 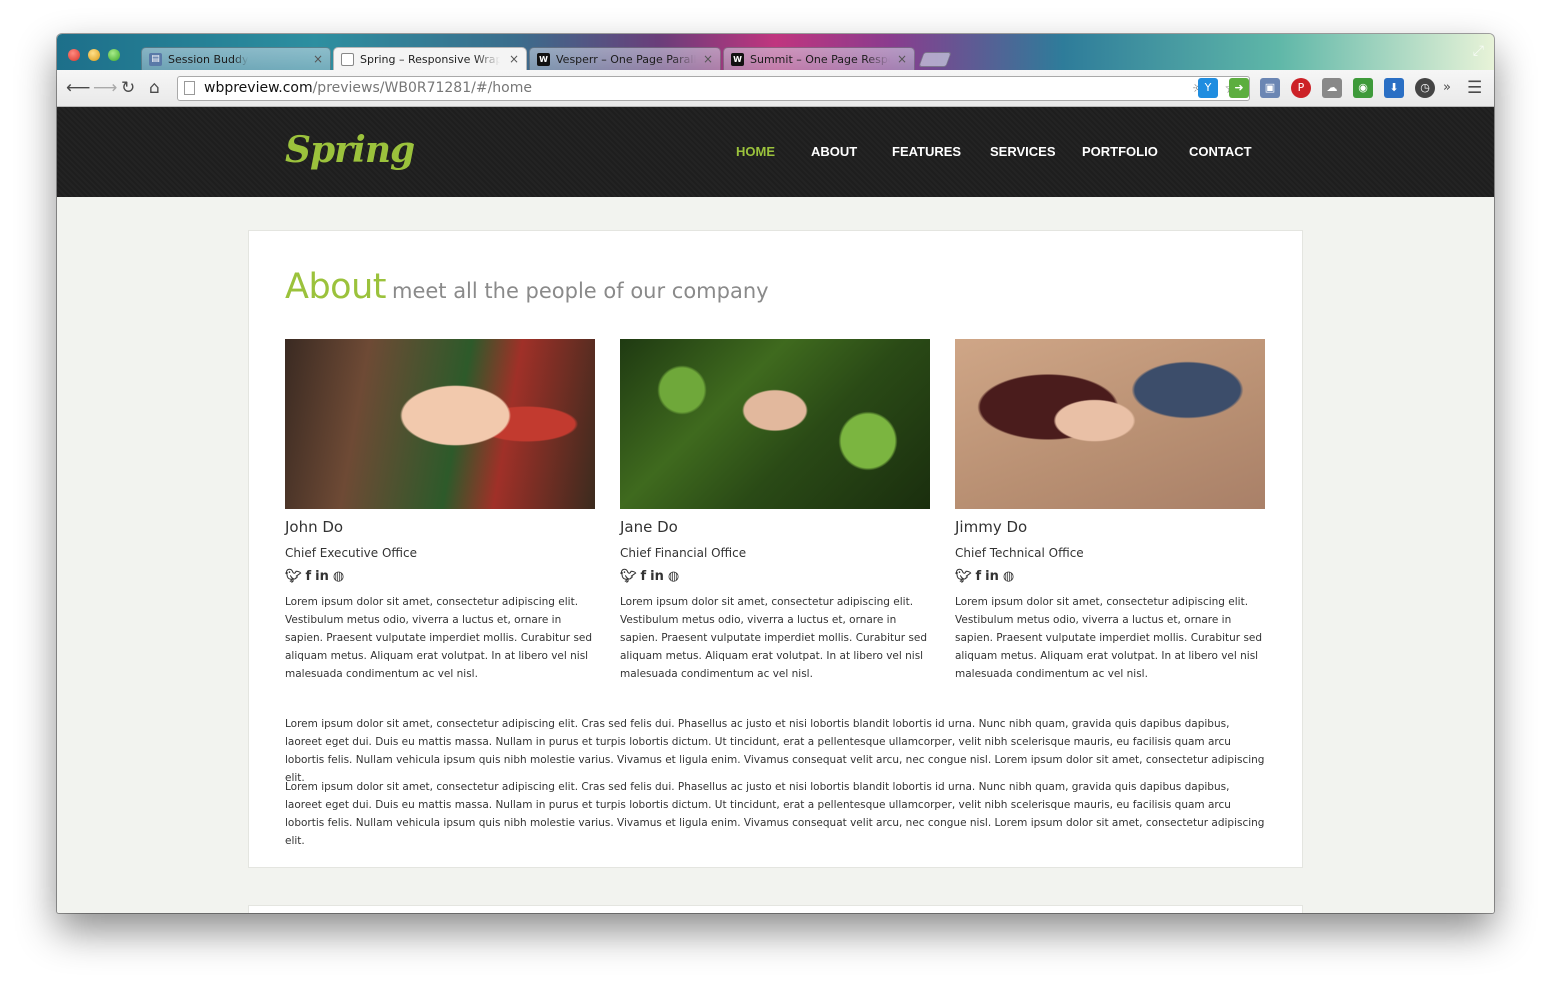 What do you see at coordinates (74, 55) in the screenshot?
I see `close-window-button` at bounding box center [74, 55].